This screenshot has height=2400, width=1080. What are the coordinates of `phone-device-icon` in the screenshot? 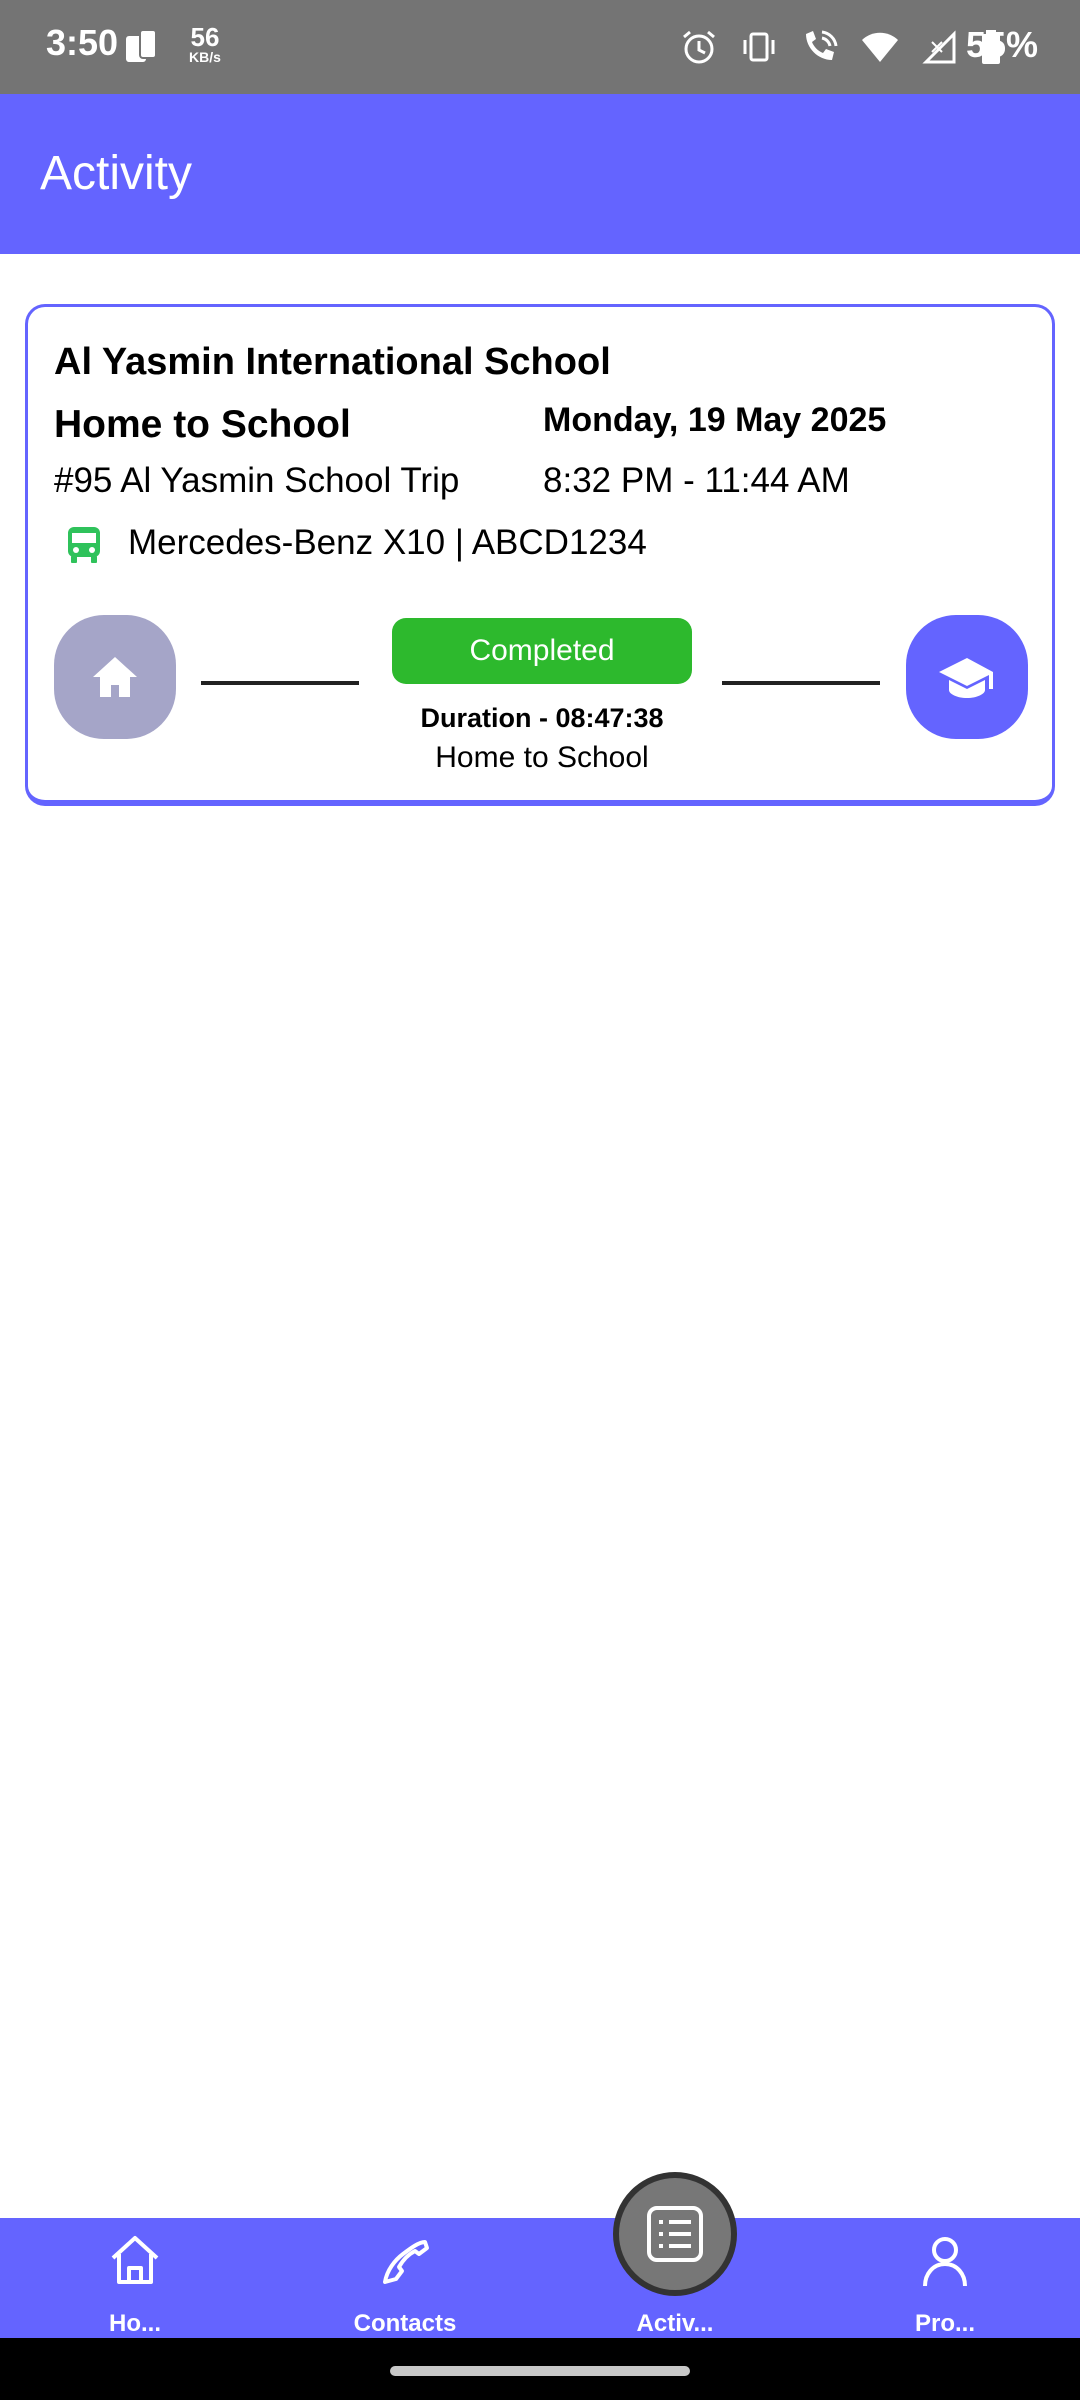 It's located at (141, 45).